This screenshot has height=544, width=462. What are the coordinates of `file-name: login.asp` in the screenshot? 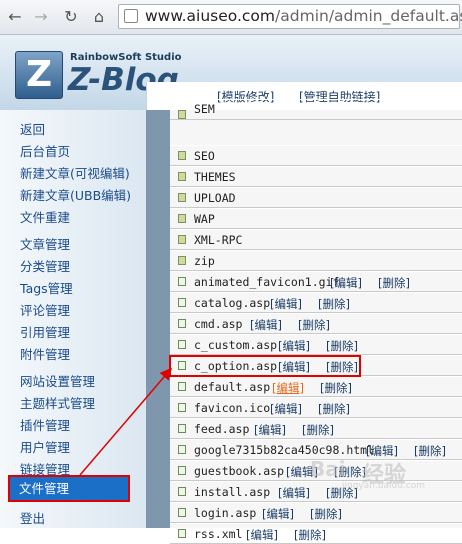 It's located at (225, 513).